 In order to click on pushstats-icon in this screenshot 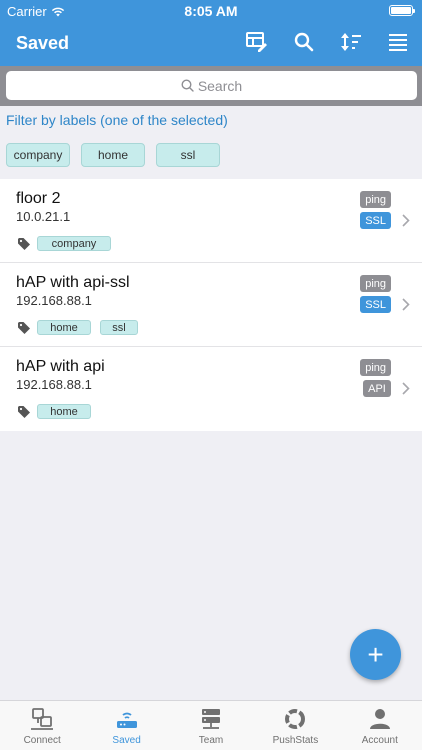, I will do `click(295, 719)`.